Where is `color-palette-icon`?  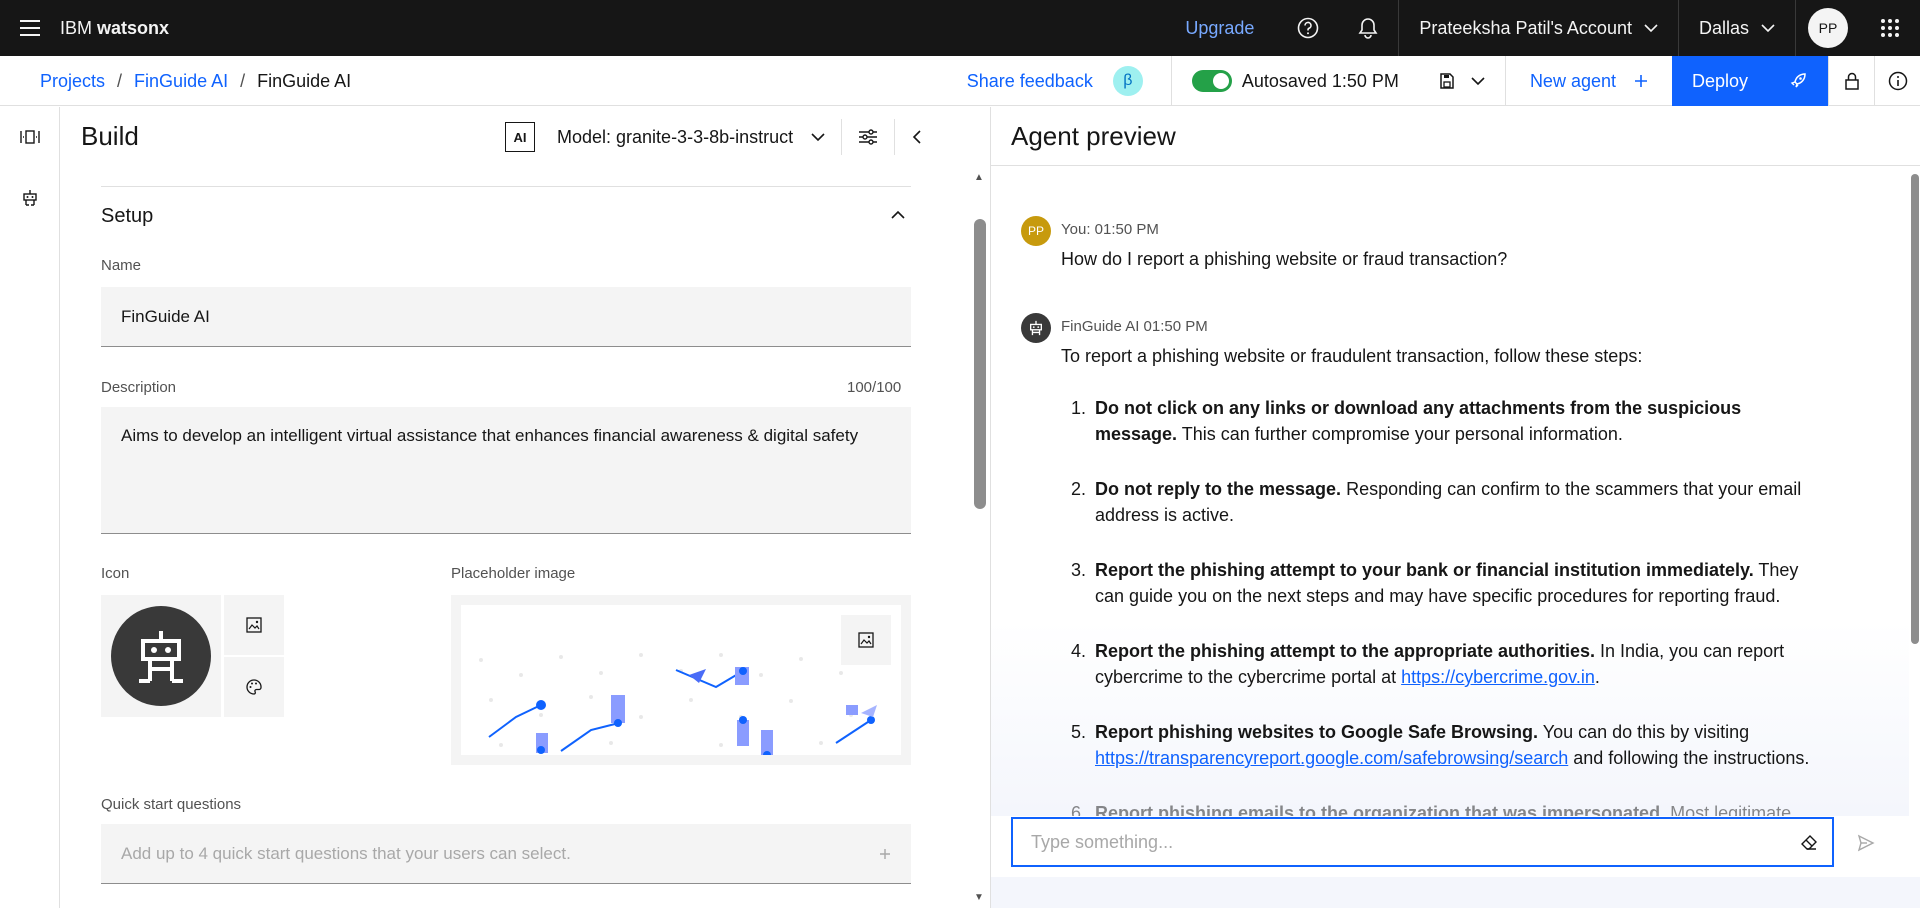 color-palette-icon is located at coordinates (254, 687).